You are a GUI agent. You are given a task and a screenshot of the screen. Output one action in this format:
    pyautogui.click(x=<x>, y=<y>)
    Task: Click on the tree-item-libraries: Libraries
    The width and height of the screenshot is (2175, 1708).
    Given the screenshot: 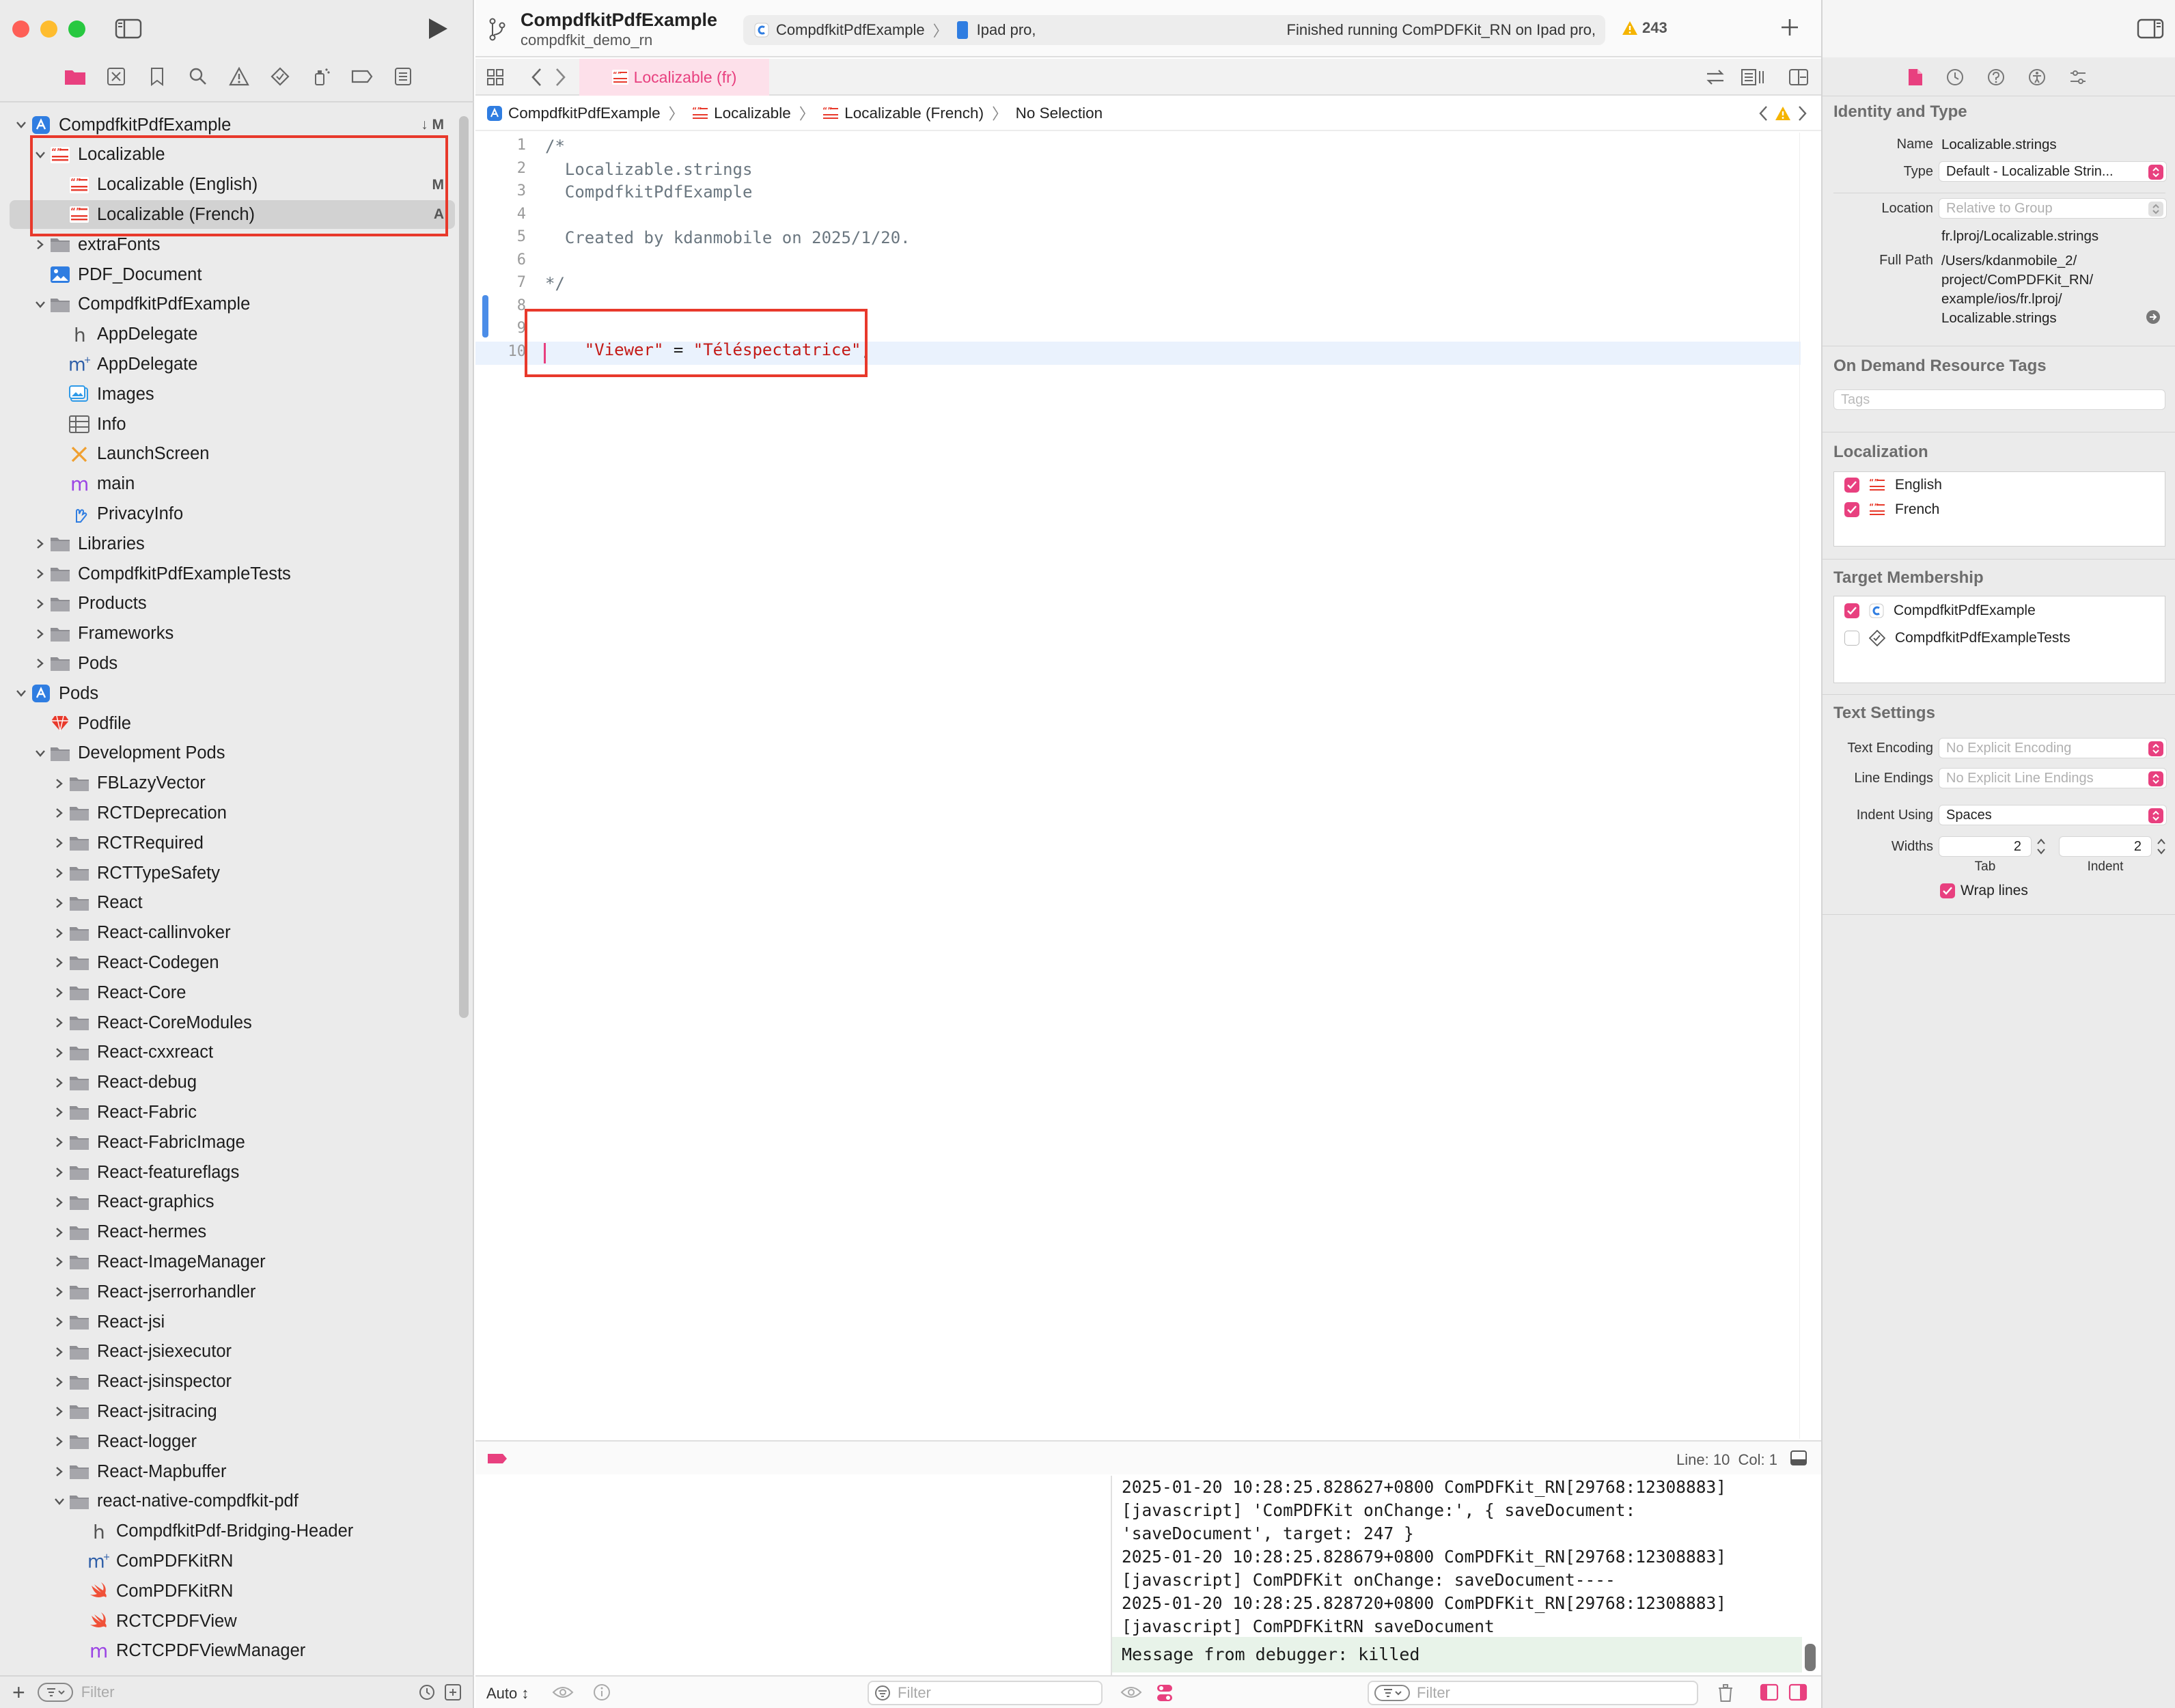 What is the action you would take?
    pyautogui.click(x=232, y=543)
    